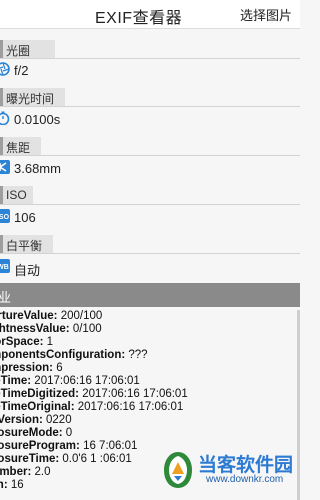 This screenshot has height=500, width=320. I want to click on section-header-white-balance: 白平衡, so click(26, 244).